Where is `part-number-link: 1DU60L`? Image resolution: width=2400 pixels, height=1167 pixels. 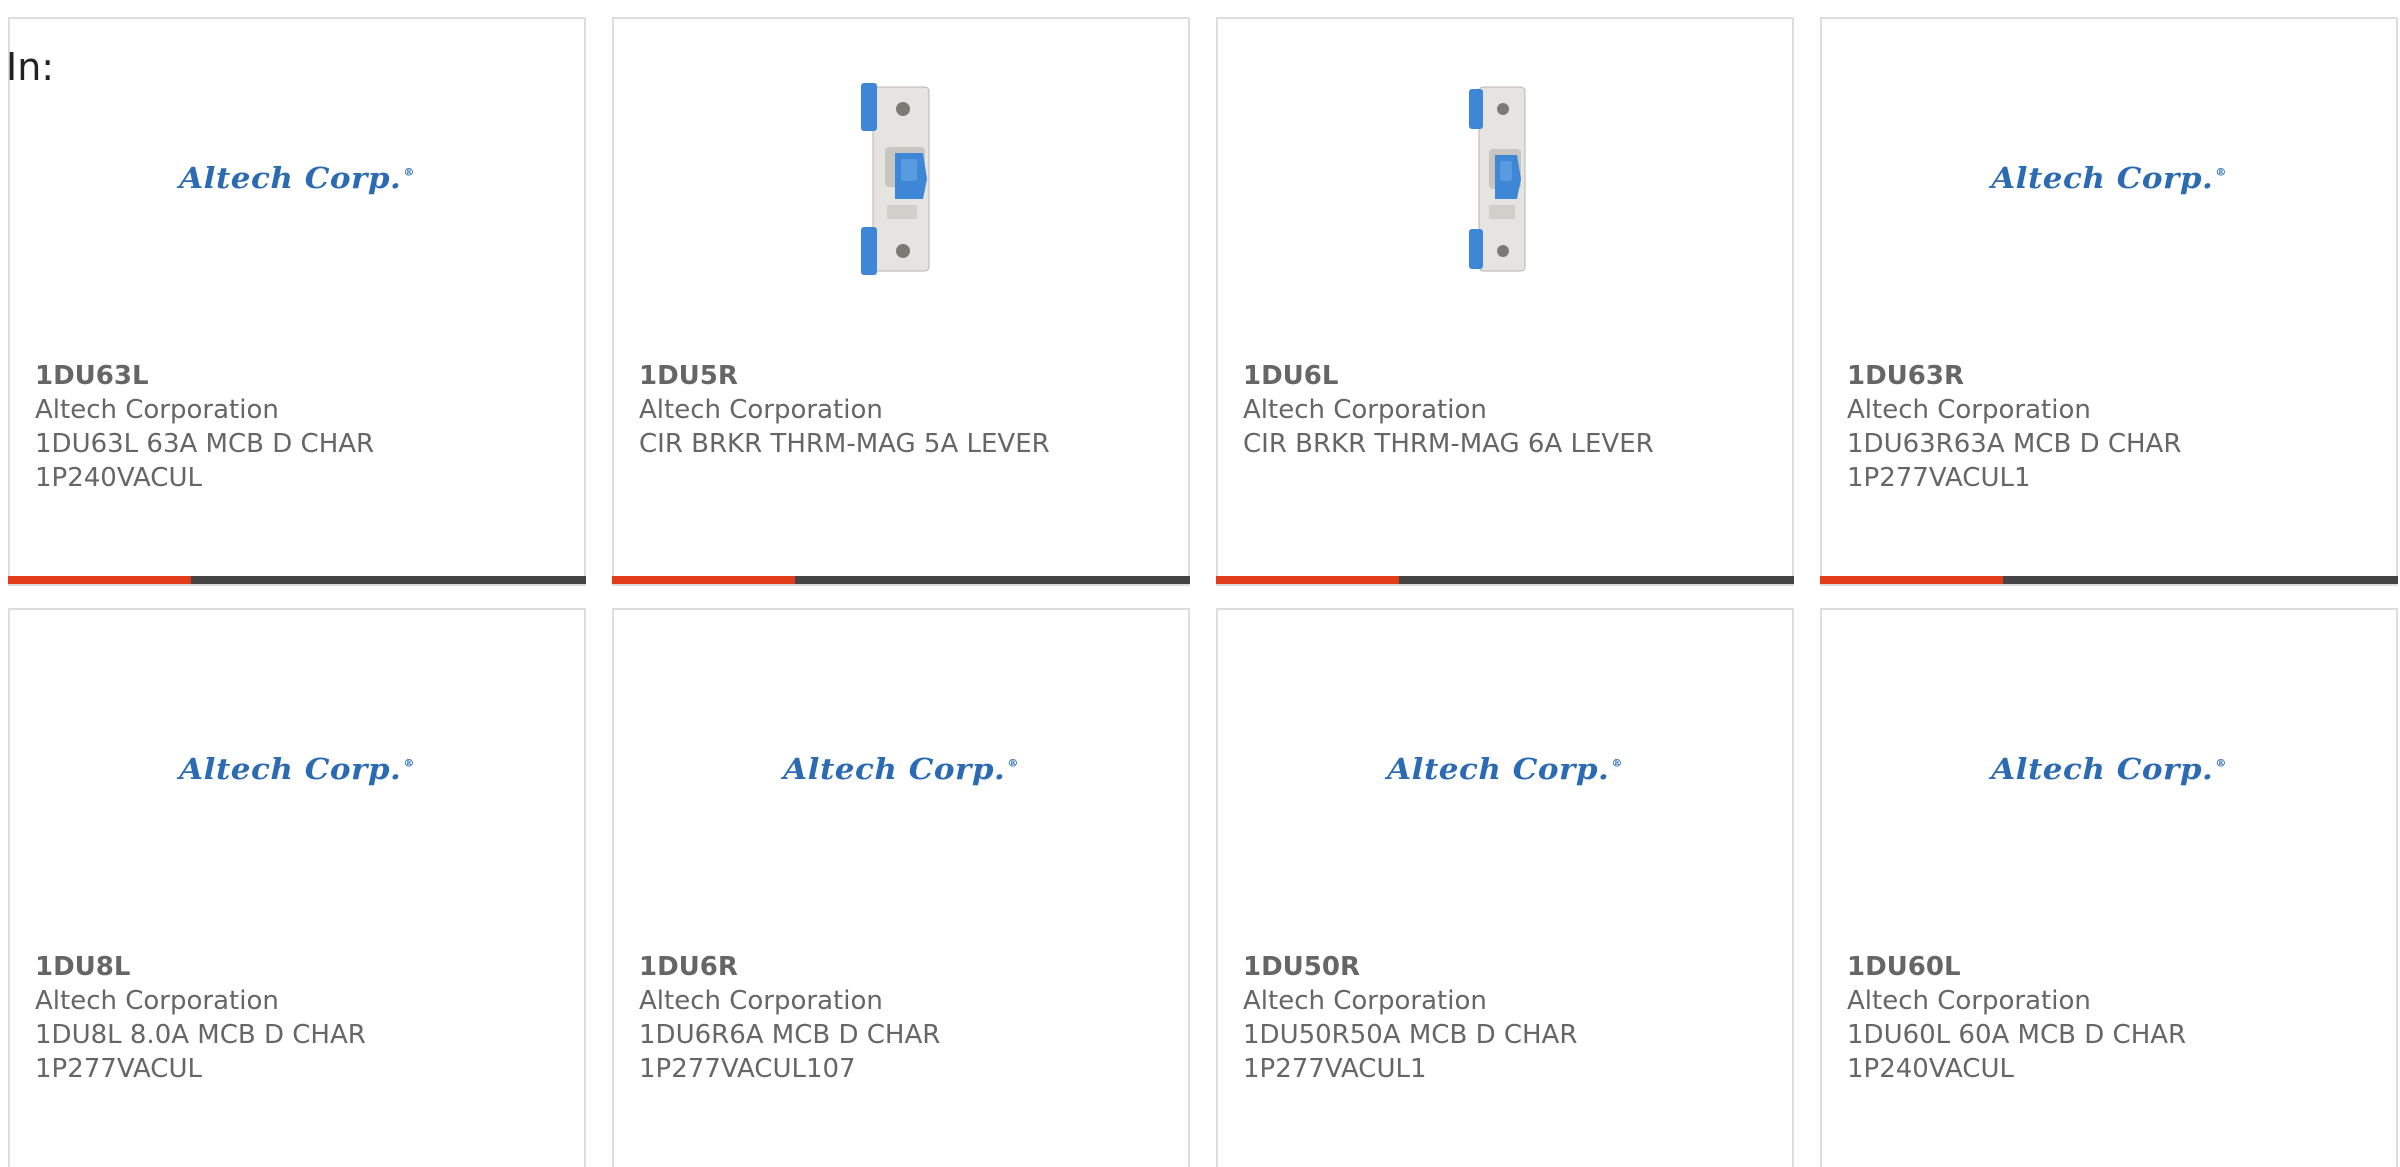
part-number-link: 1DU60L is located at coordinates (2111, 967).